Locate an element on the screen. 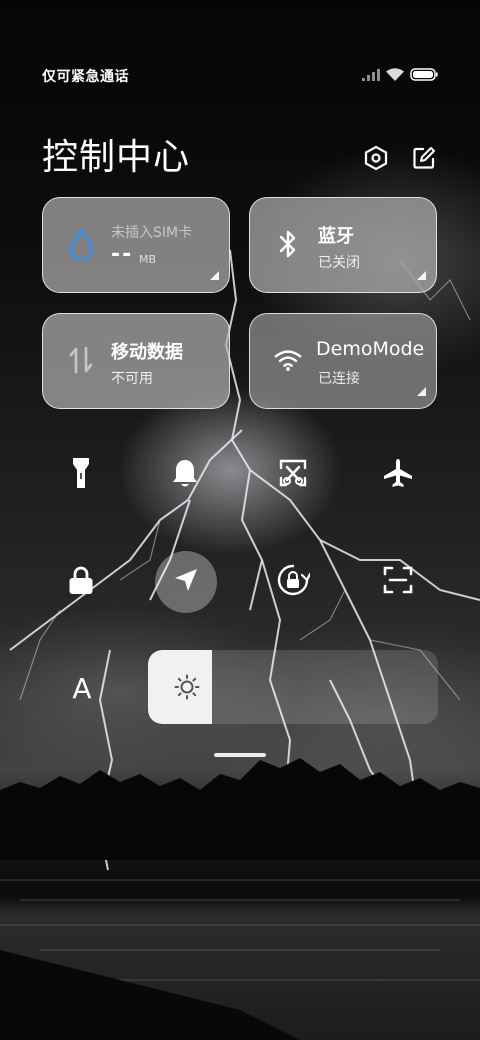  rotation-lock-toggle is located at coordinates (293, 582).